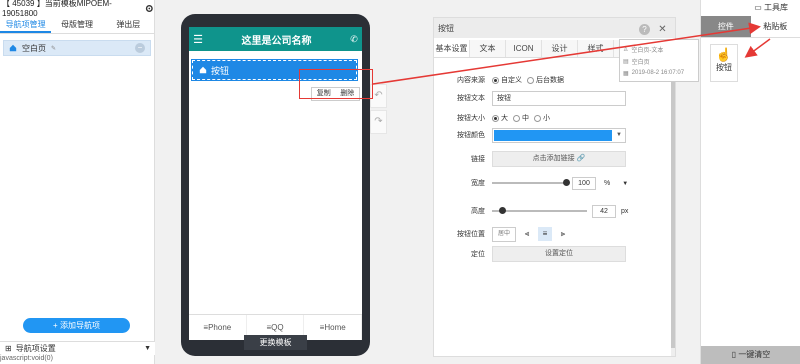 This screenshot has height=364, width=800. Describe the element at coordinates (76, 325) in the screenshot. I see `add-nav-item-button: + 添加导航项` at that location.